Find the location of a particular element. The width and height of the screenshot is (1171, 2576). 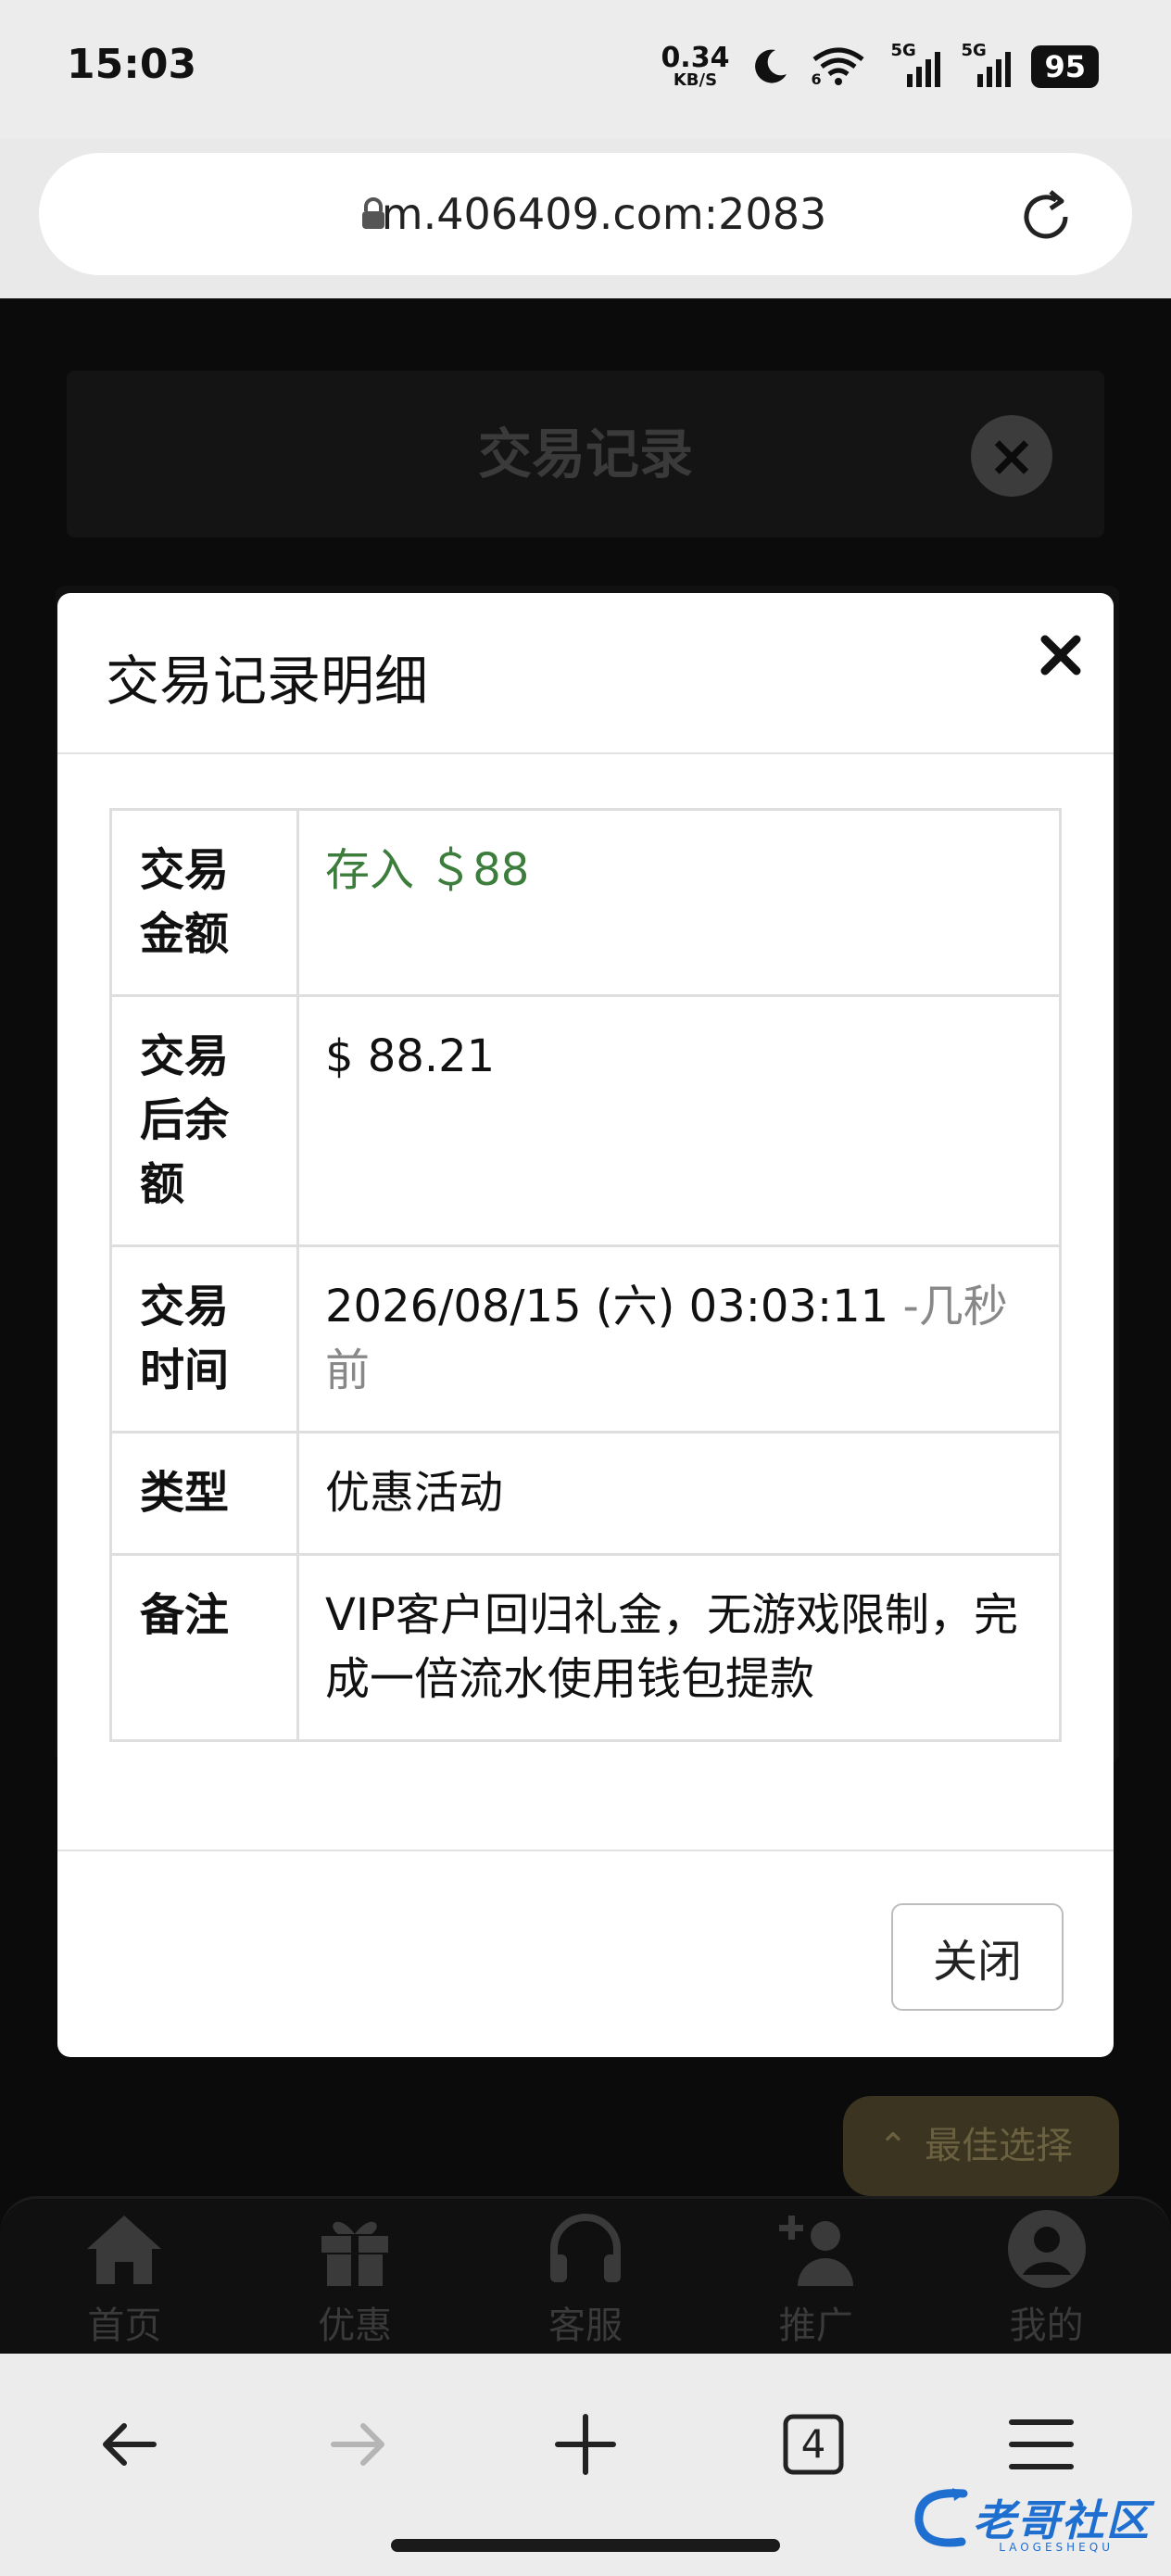

status-time: 15:03 is located at coordinates (132, 64).